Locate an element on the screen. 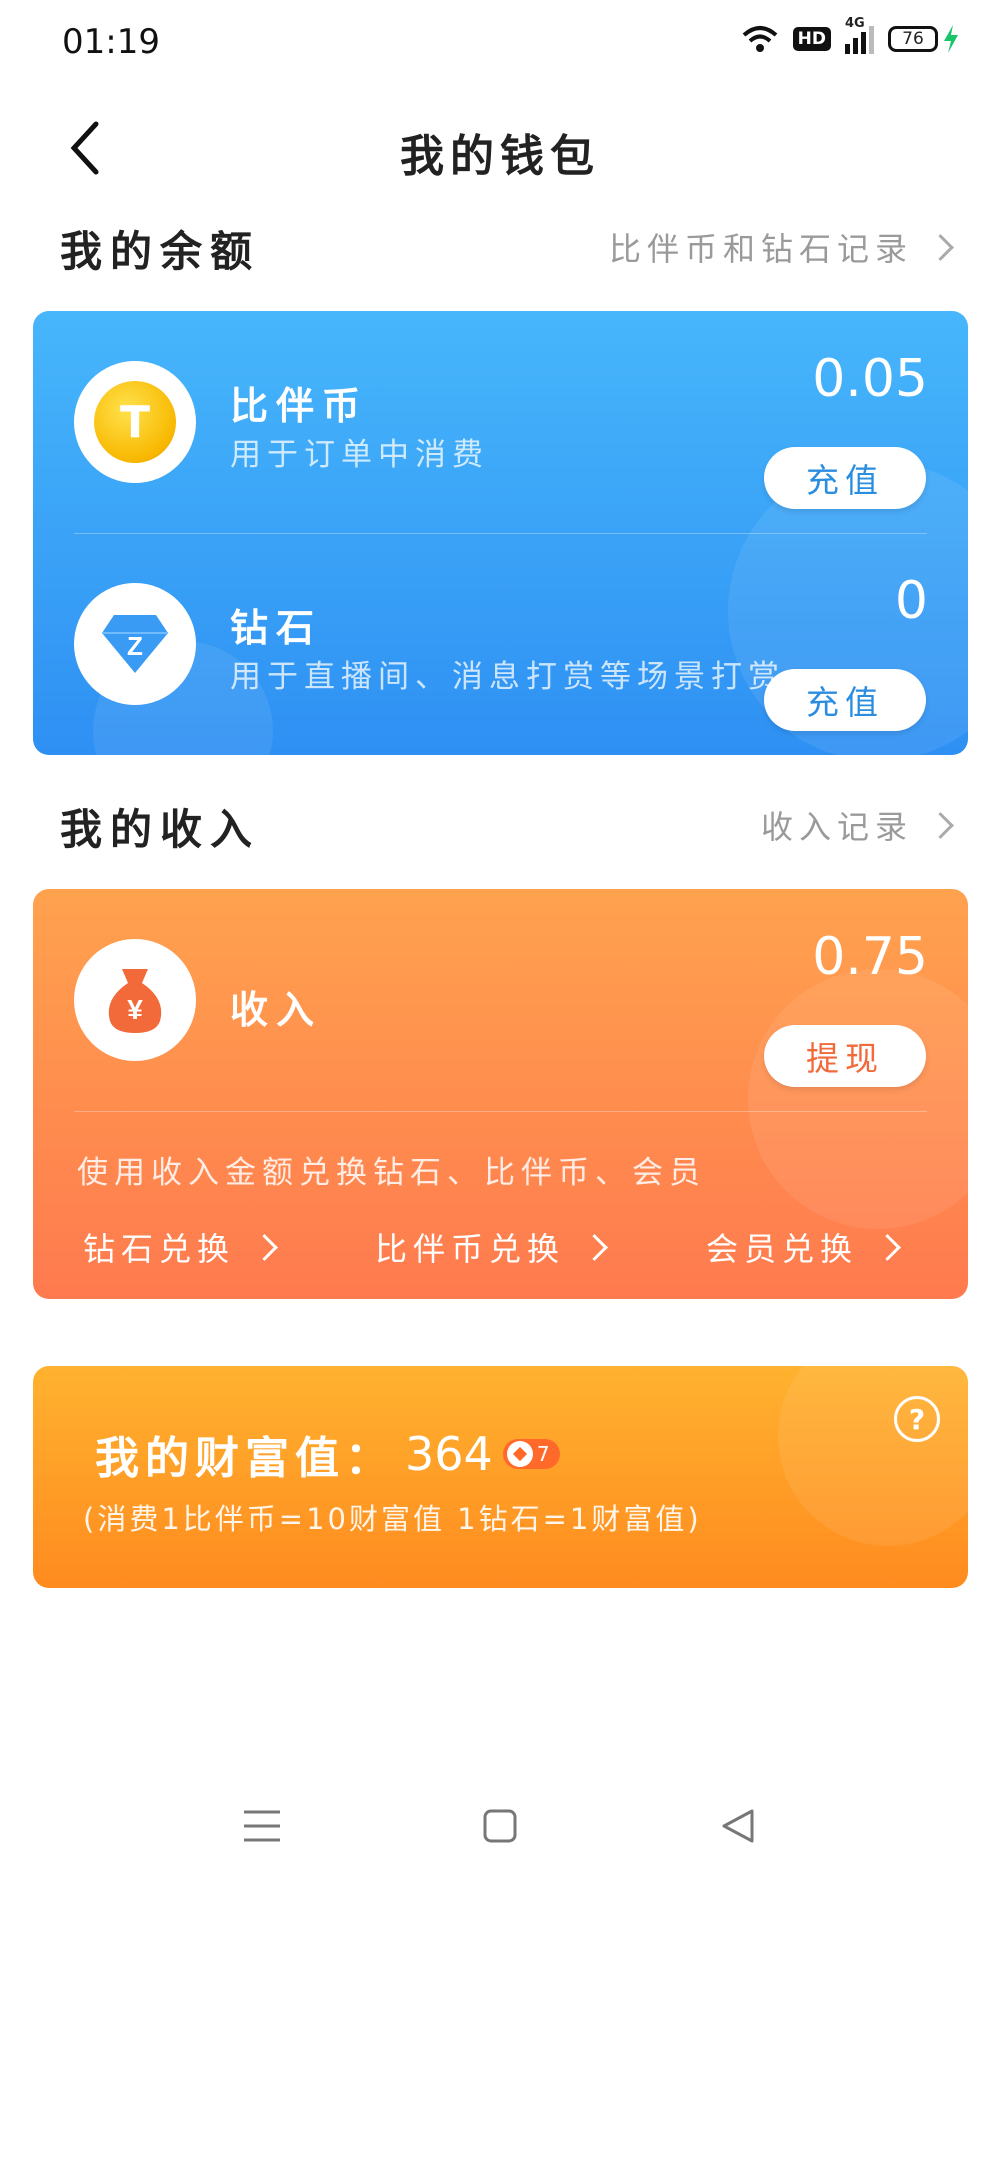 This screenshot has height=2167, width=1000. income-records-link: 收入记录 is located at coordinates (857, 825).